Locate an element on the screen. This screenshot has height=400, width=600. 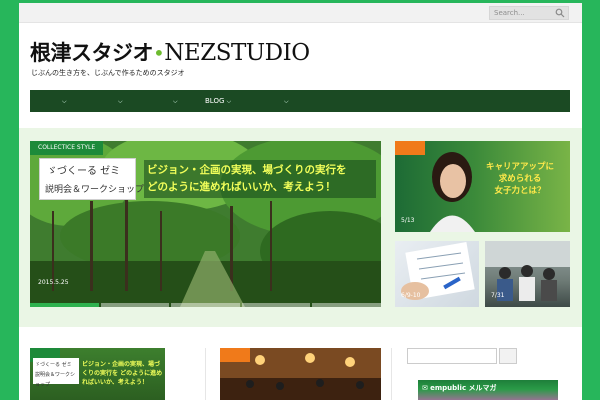
career-text-line: 求められる is located at coordinates (520, 179).